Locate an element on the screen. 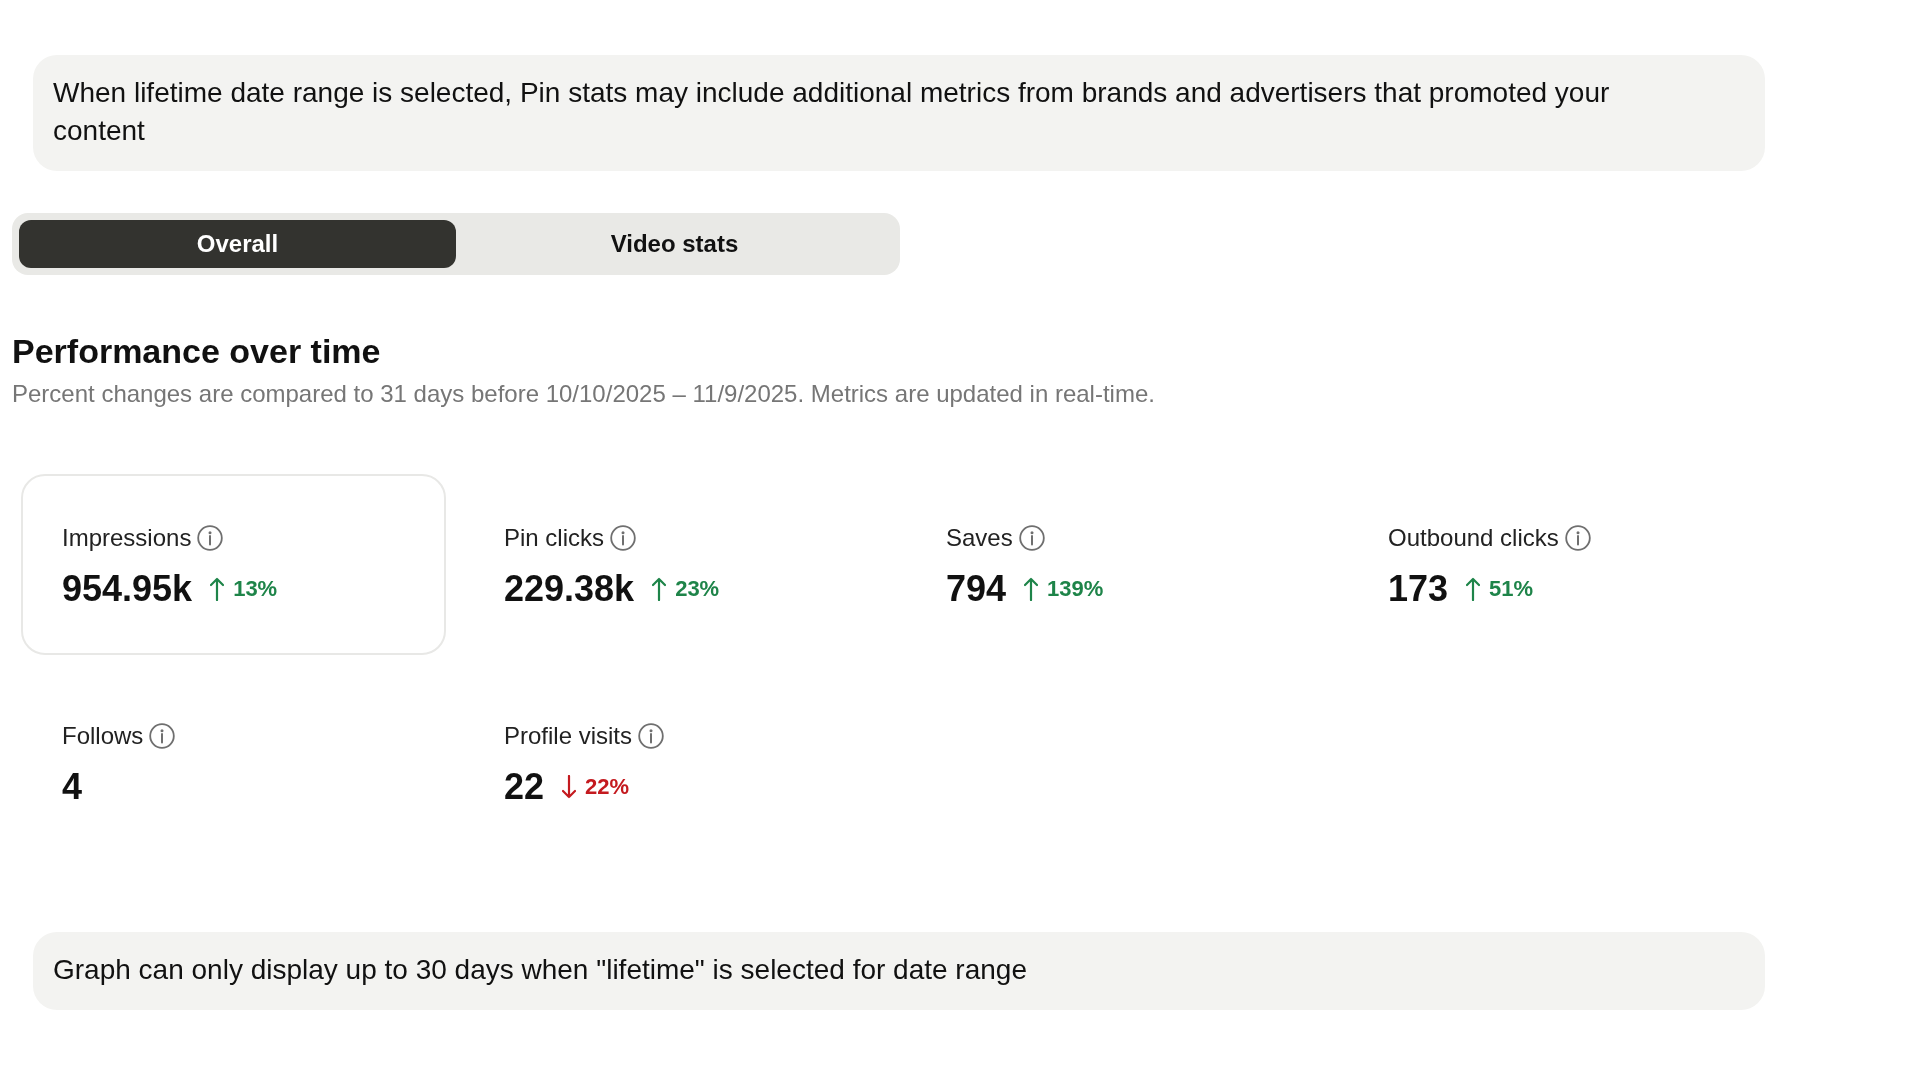 Image resolution: width=1920 pixels, height=1080 pixels. percent-change: 51% is located at coordinates (1511, 589).